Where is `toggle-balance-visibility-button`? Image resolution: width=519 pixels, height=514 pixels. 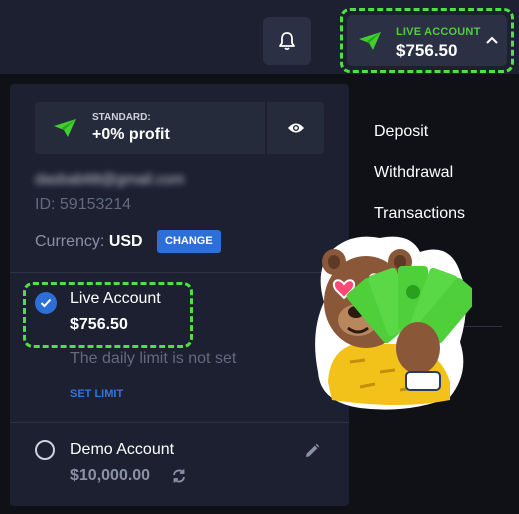 toggle-balance-visibility-button is located at coordinates (295, 128).